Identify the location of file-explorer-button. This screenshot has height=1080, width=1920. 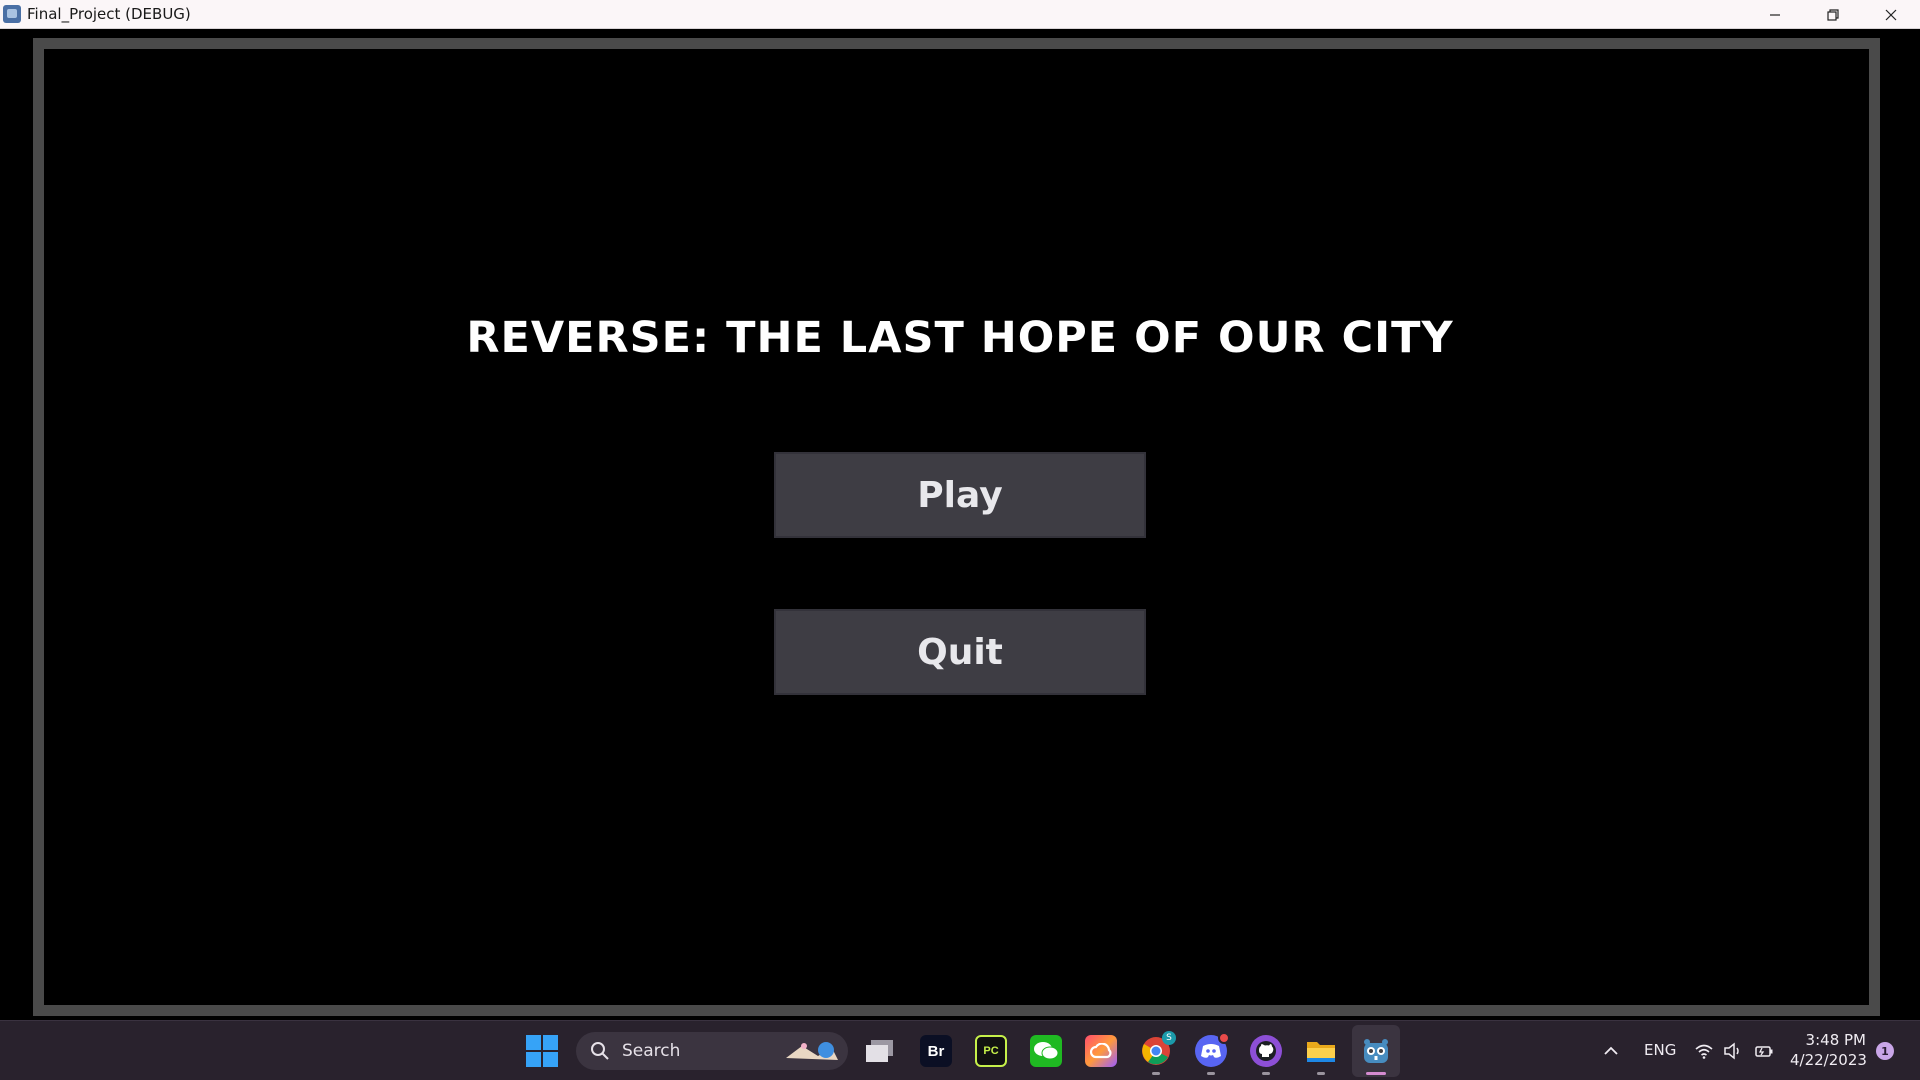
(1321, 1051).